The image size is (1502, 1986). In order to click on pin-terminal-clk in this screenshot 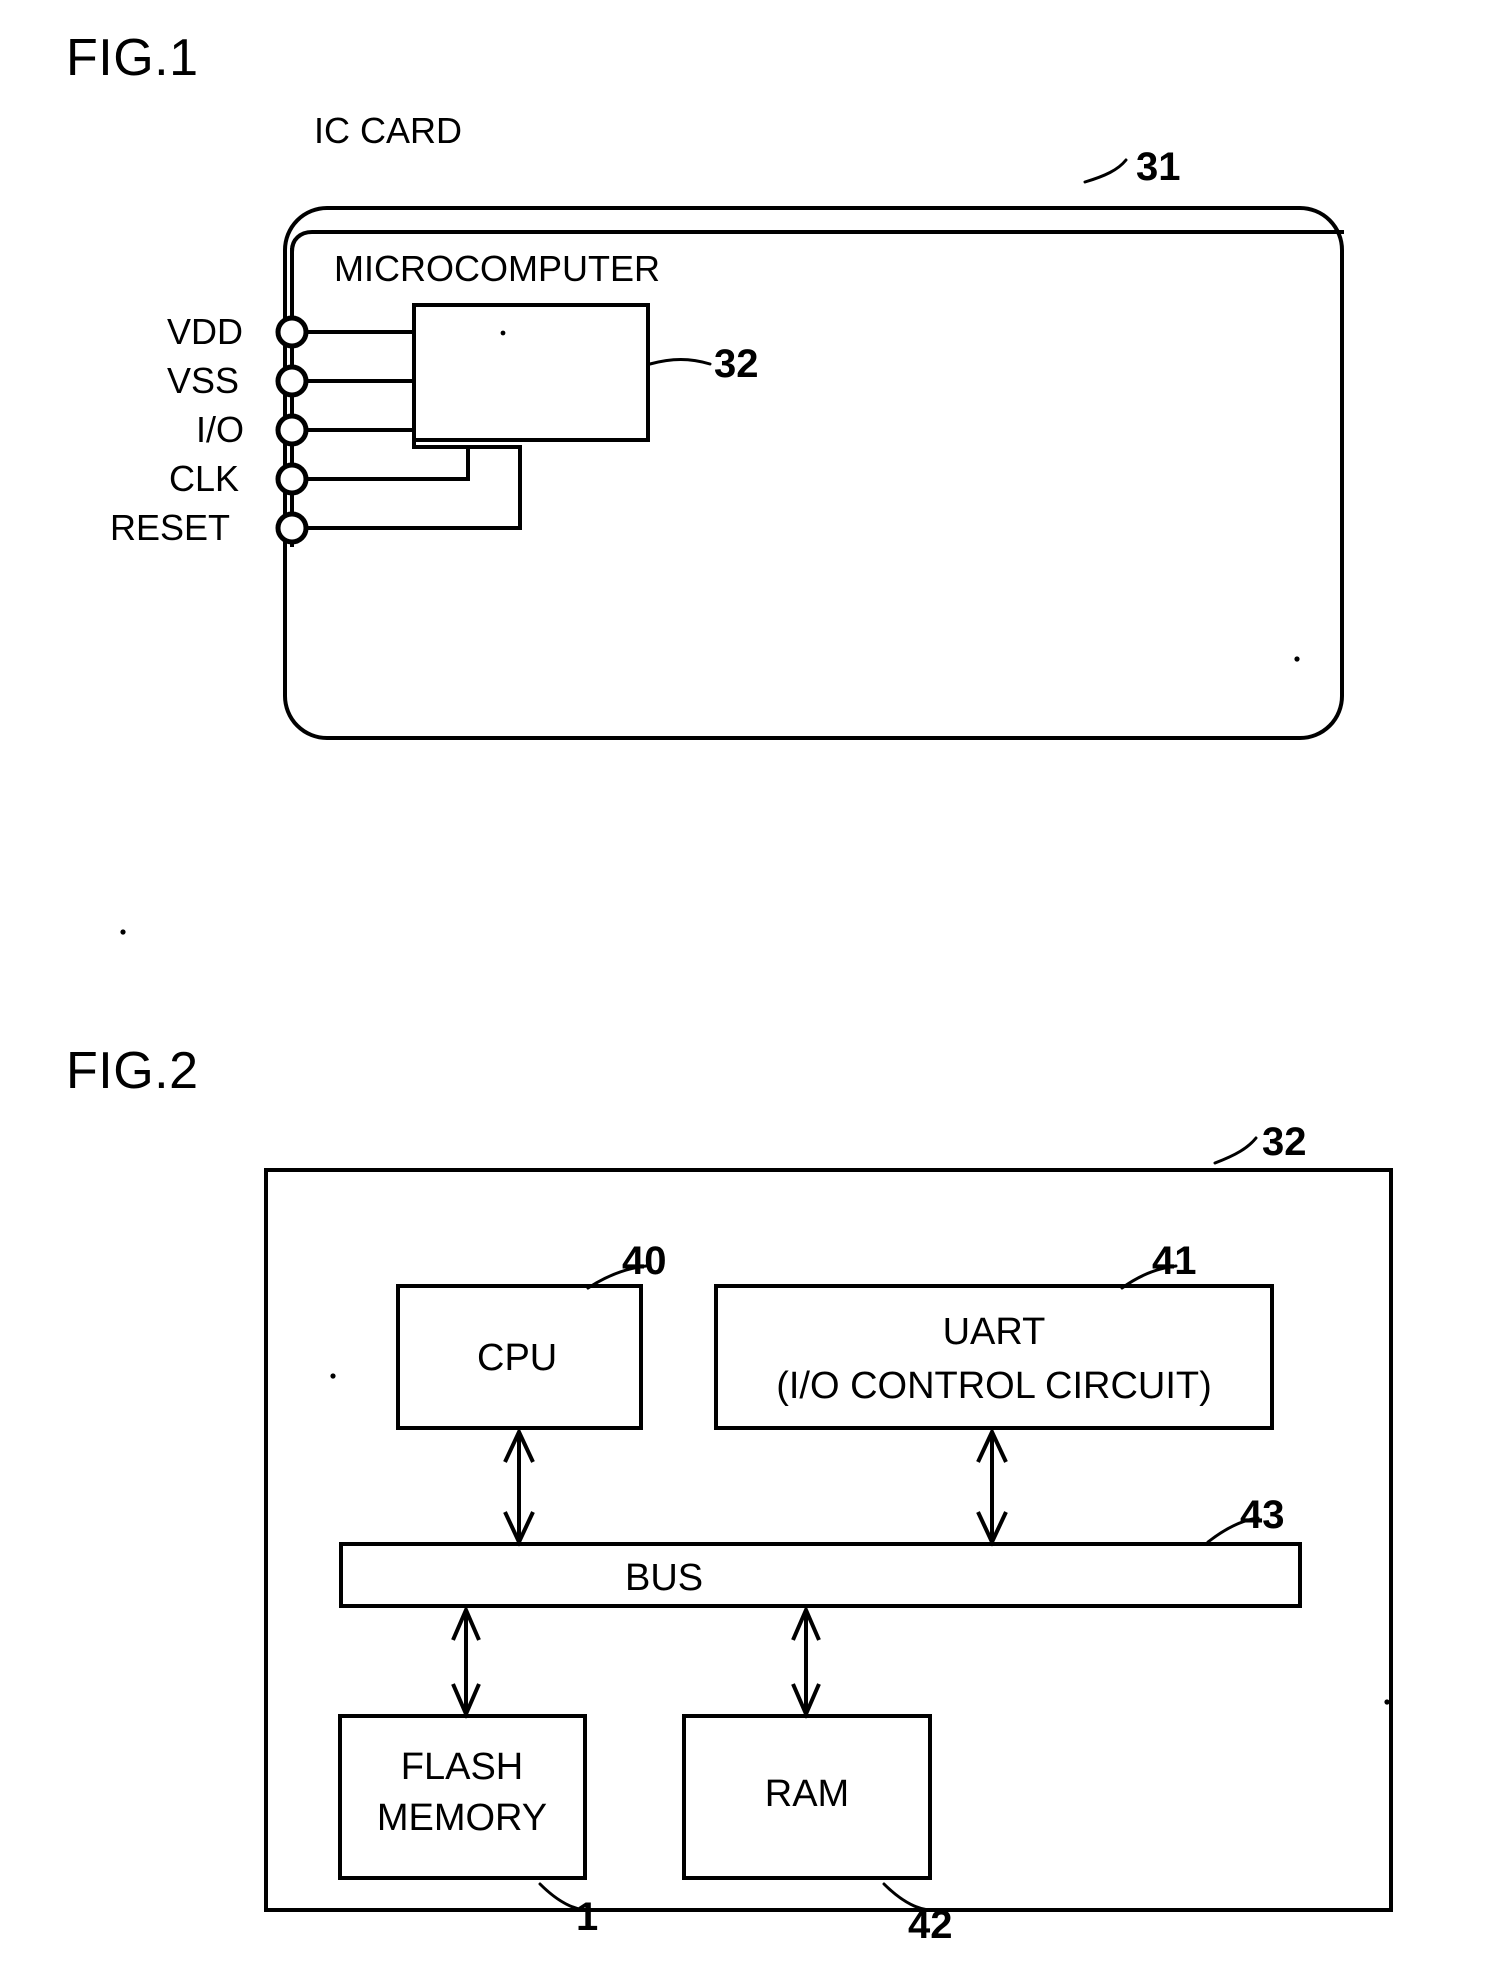, I will do `click(292, 479)`.